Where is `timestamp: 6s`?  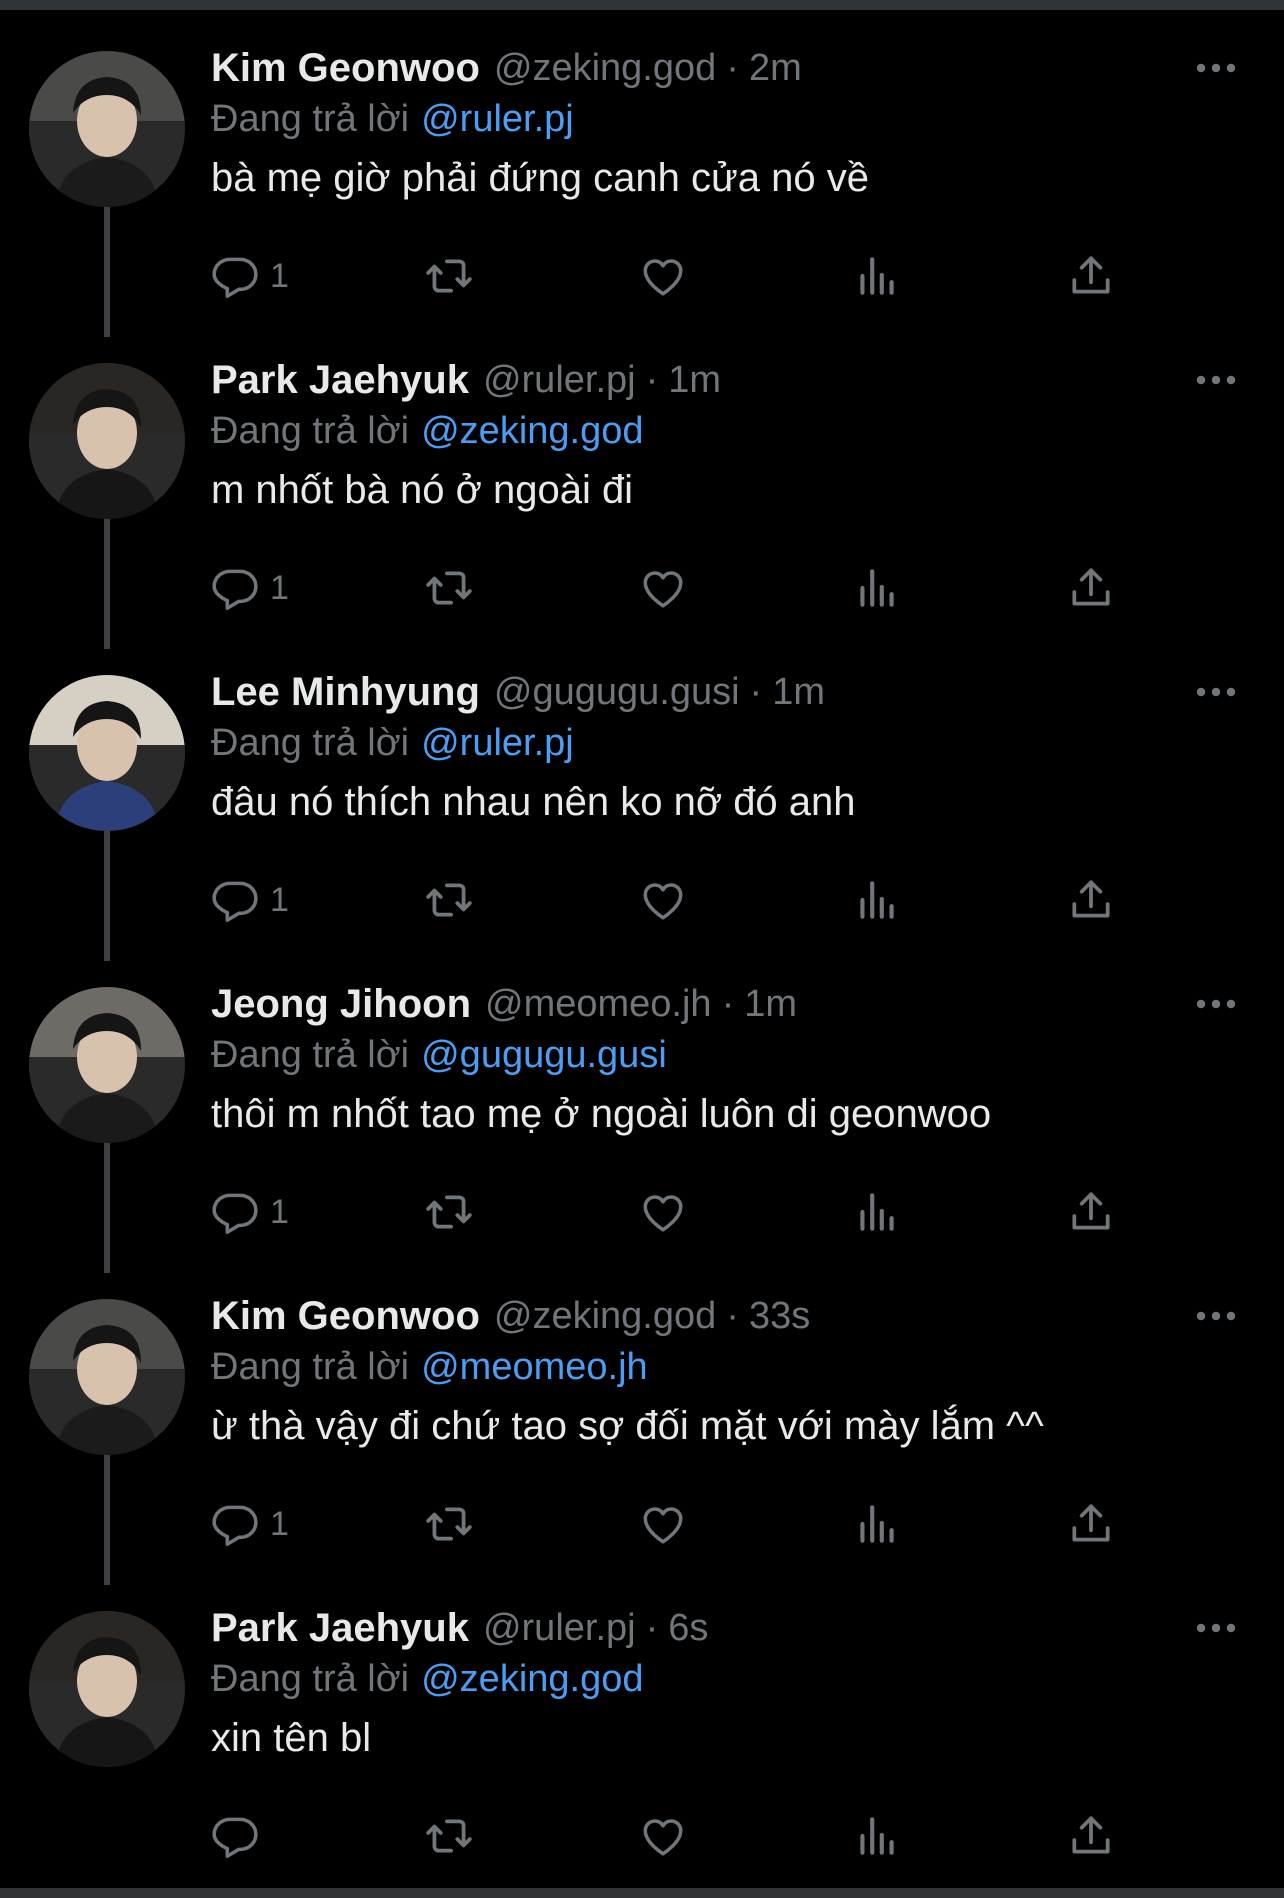 timestamp: 6s is located at coordinates (688, 1628).